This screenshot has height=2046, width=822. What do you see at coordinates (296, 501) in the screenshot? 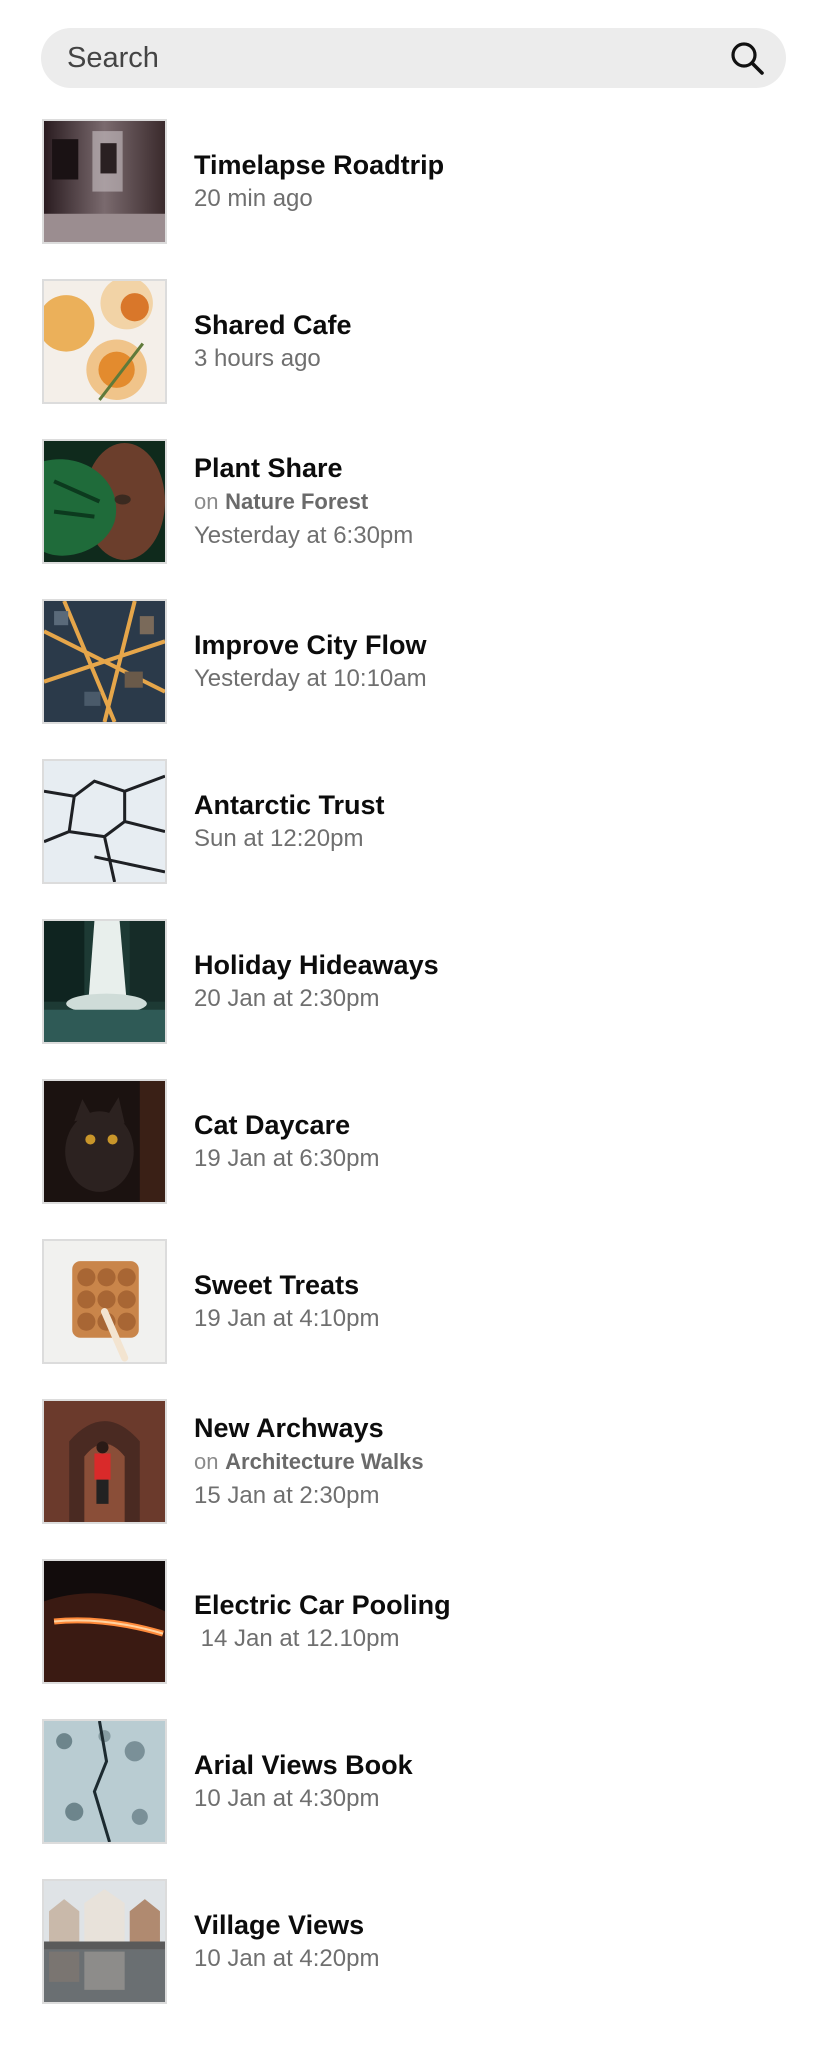
I see `group-name: Nature Forest` at bounding box center [296, 501].